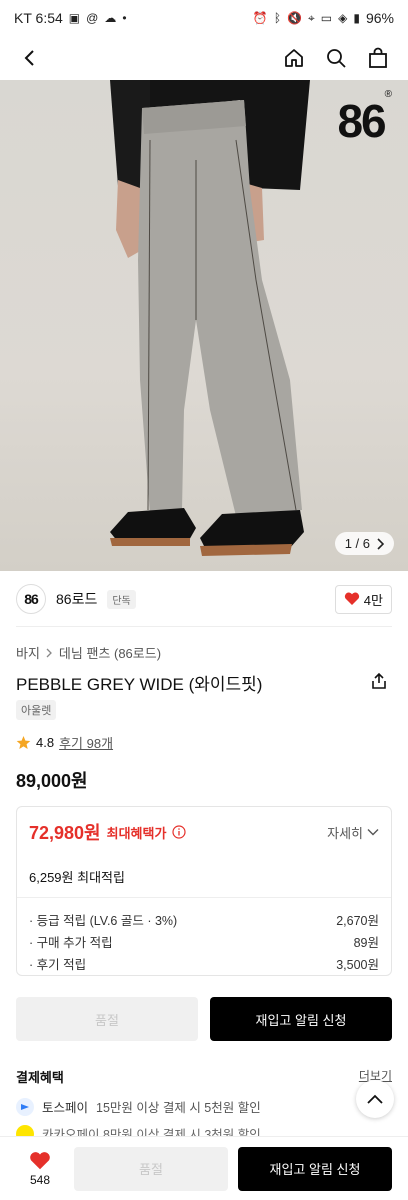 The height and width of the screenshot is (1200, 408). Describe the element at coordinates (311, 18) in the screenshot. I see `location-icon: ⌖` at that location.